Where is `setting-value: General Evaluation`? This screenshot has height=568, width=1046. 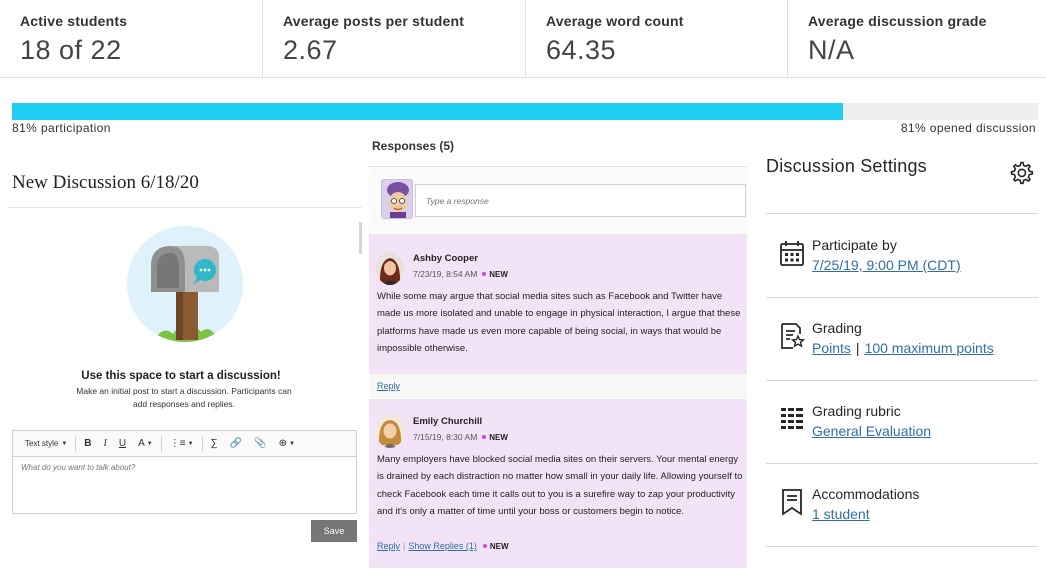 setting-value: General Evaluation is located at coordinates (871, 431).